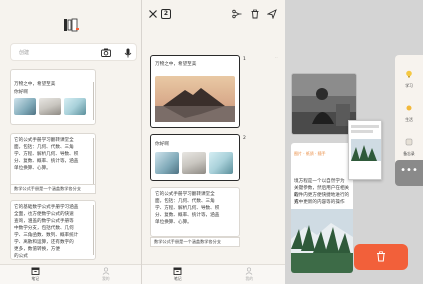 The width and height of the screenshot is (423, 284). I want to click on lightbulb-icon, so click(409, 74).